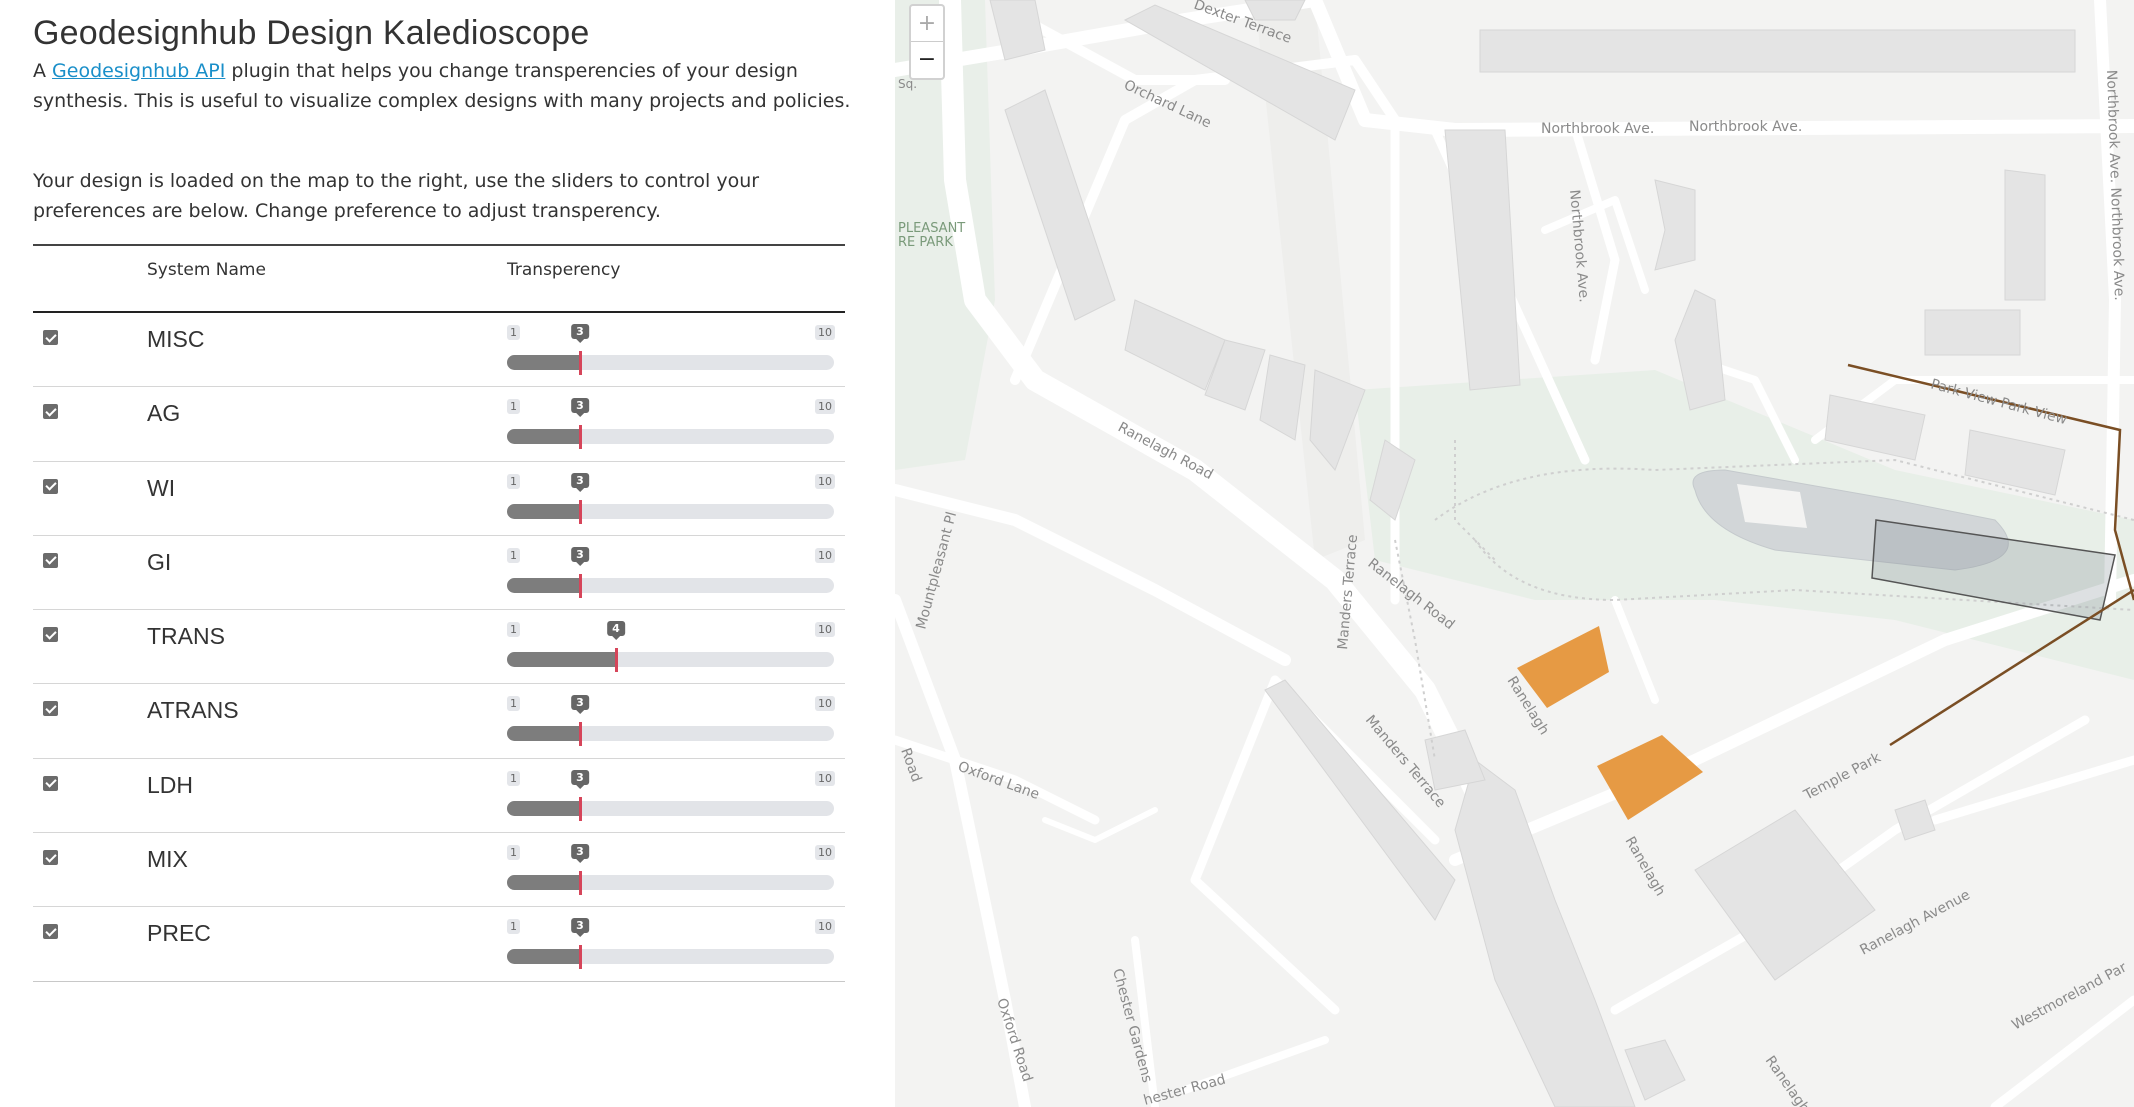 This screenshot has width=2134, height=1107. I want to click on map-label: Ranelagh Road, so click(1165, 451).